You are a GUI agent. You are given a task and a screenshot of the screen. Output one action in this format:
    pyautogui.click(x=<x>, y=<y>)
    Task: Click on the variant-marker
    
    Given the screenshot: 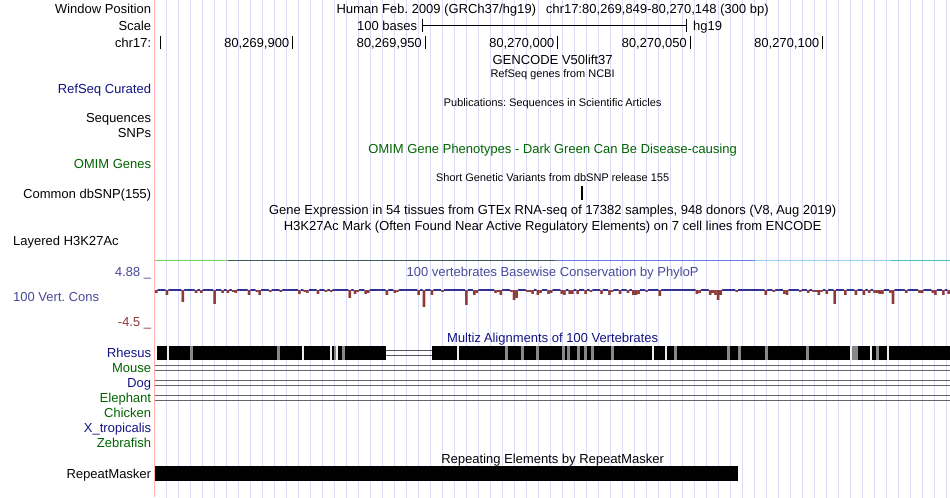 What is the action you would take?
    pyautogui.click(x=582, y=193)
    